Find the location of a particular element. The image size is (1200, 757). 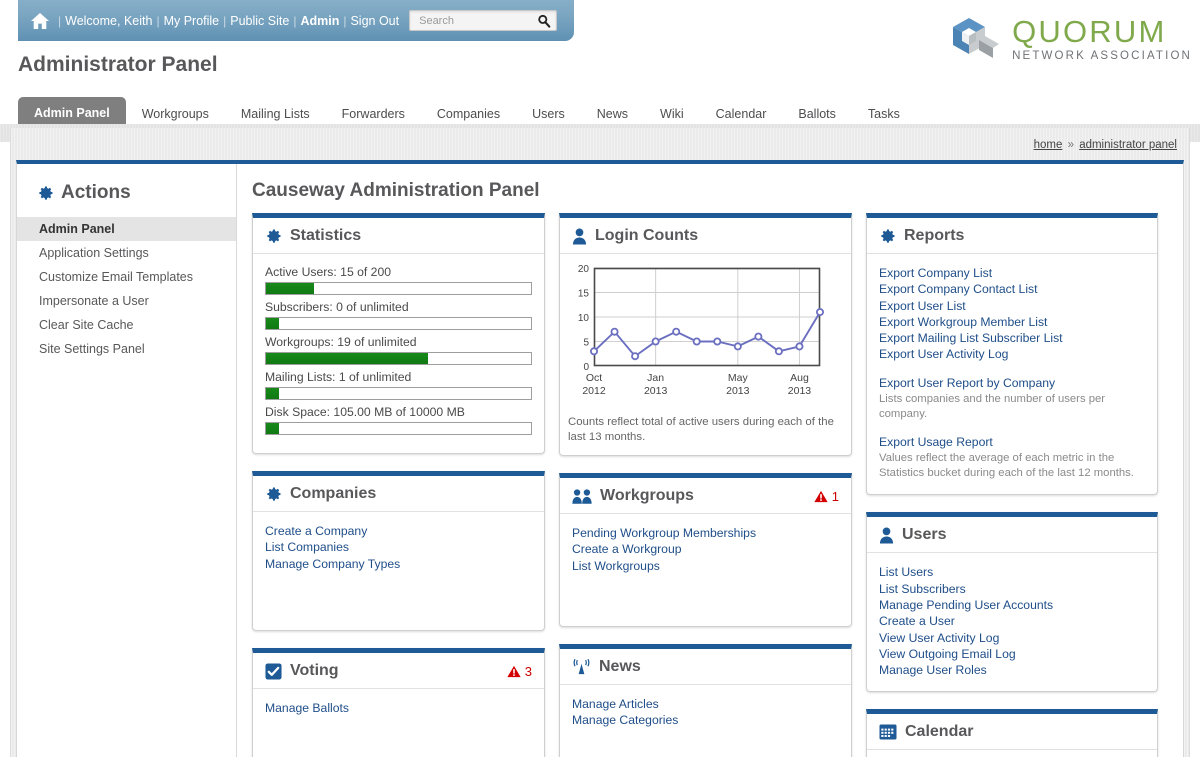

companies-link-list-companies: List Companies is located at coordinates (398, 547).